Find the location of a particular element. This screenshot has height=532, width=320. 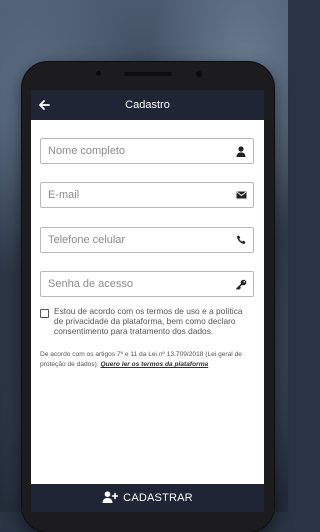

envelope-icon is located at coordinates (241, 195).